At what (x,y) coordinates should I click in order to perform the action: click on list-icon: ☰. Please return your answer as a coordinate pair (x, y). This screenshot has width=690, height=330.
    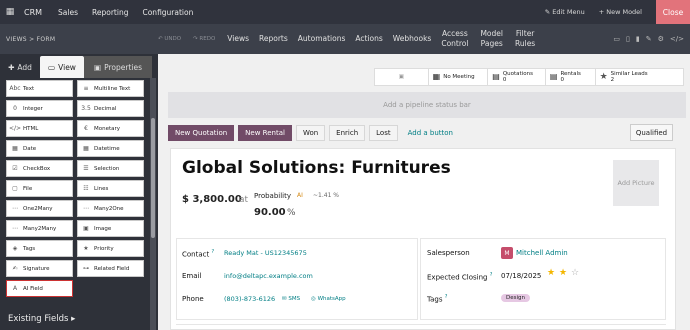
    Looking at the image, I should click on (86, 168).